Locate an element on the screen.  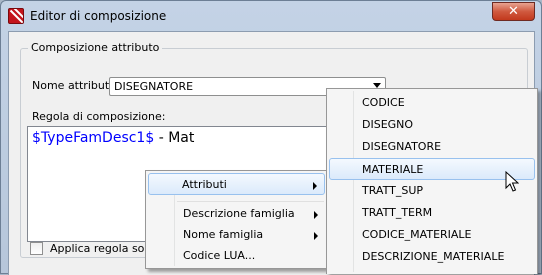
close-button: ✕ is located at coordinates (513, 11).